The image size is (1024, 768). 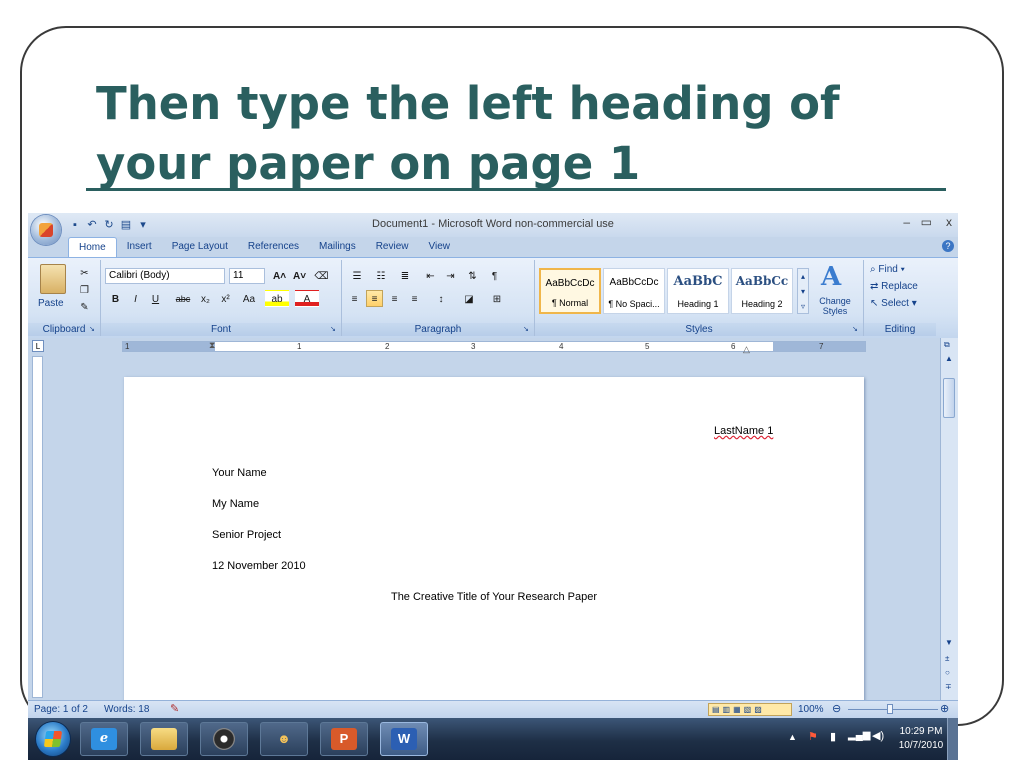 What do you see at coordinates (952, 739) in the screenshot?
I see `show-desktop-button` at bounding box center [952, 739].